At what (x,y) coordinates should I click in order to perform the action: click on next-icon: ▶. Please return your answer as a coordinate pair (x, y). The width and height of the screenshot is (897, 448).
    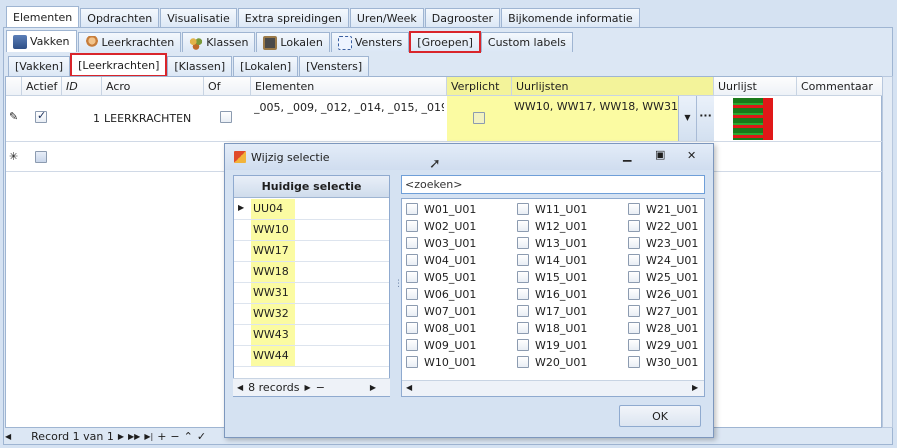
    Looking at the image, I should click on (308, 387).